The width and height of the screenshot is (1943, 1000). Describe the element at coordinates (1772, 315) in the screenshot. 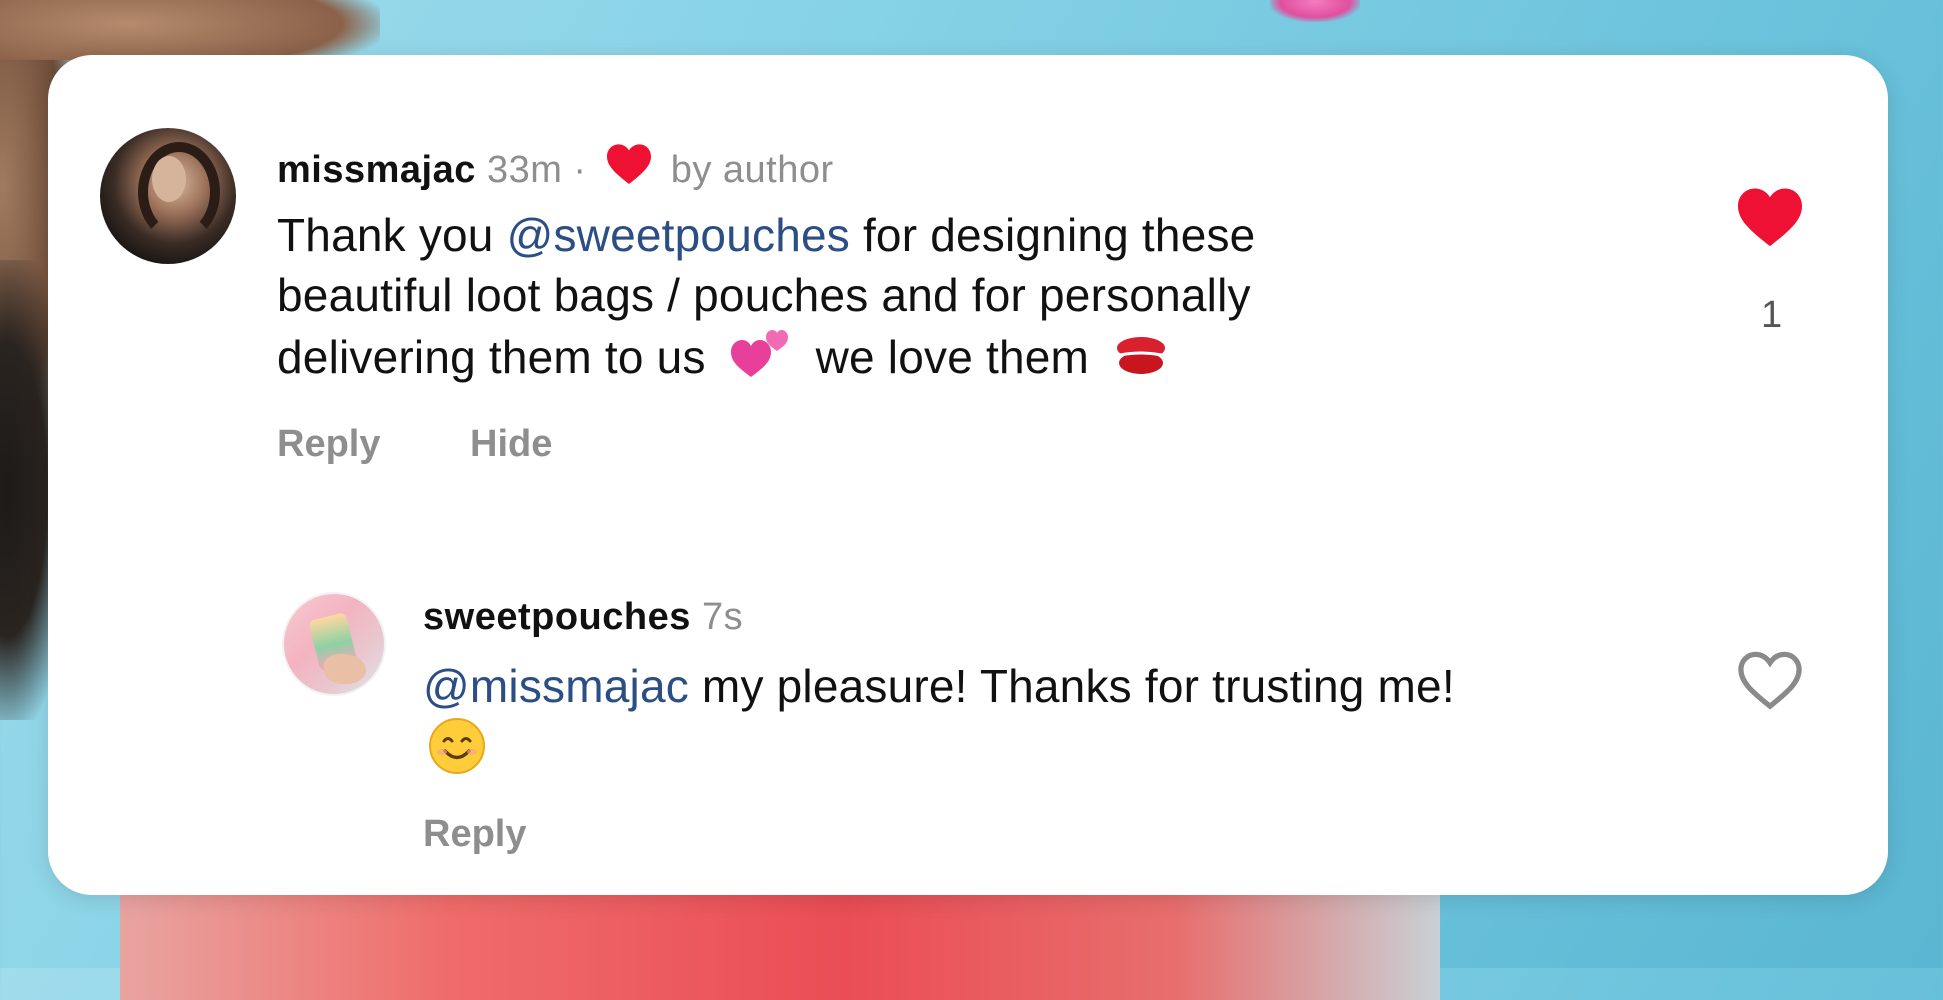

I see `like-count: 1` at that location.